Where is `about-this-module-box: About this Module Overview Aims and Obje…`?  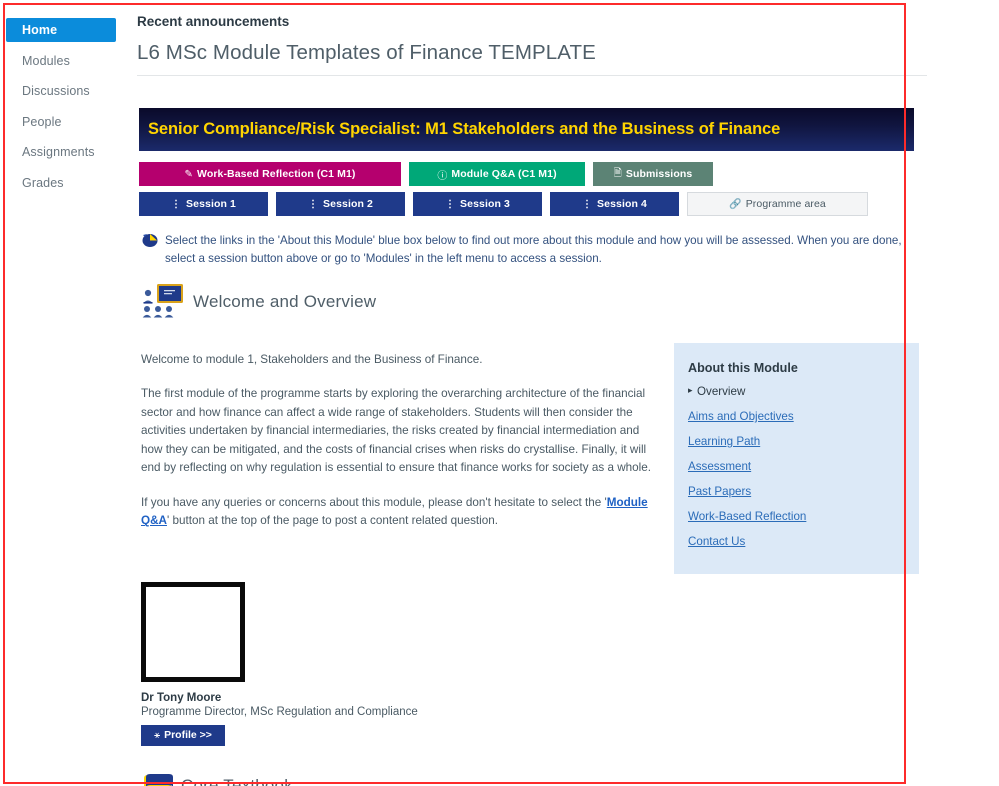 about-this-module-box: About this Module Overview Aims and Obje… is located at coordinates (796, 458).